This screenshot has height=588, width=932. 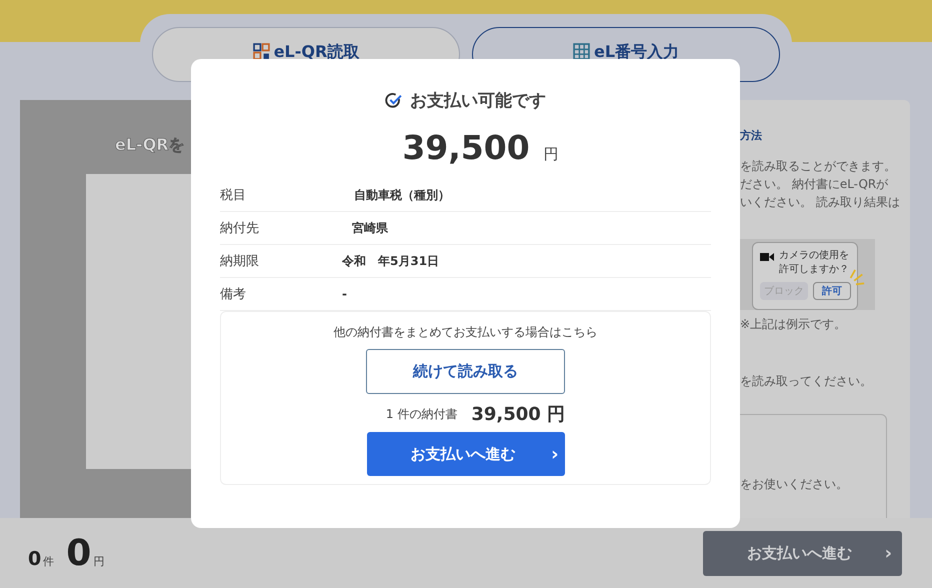 I want to click on item-count: 0, so click(x=35, y=559).